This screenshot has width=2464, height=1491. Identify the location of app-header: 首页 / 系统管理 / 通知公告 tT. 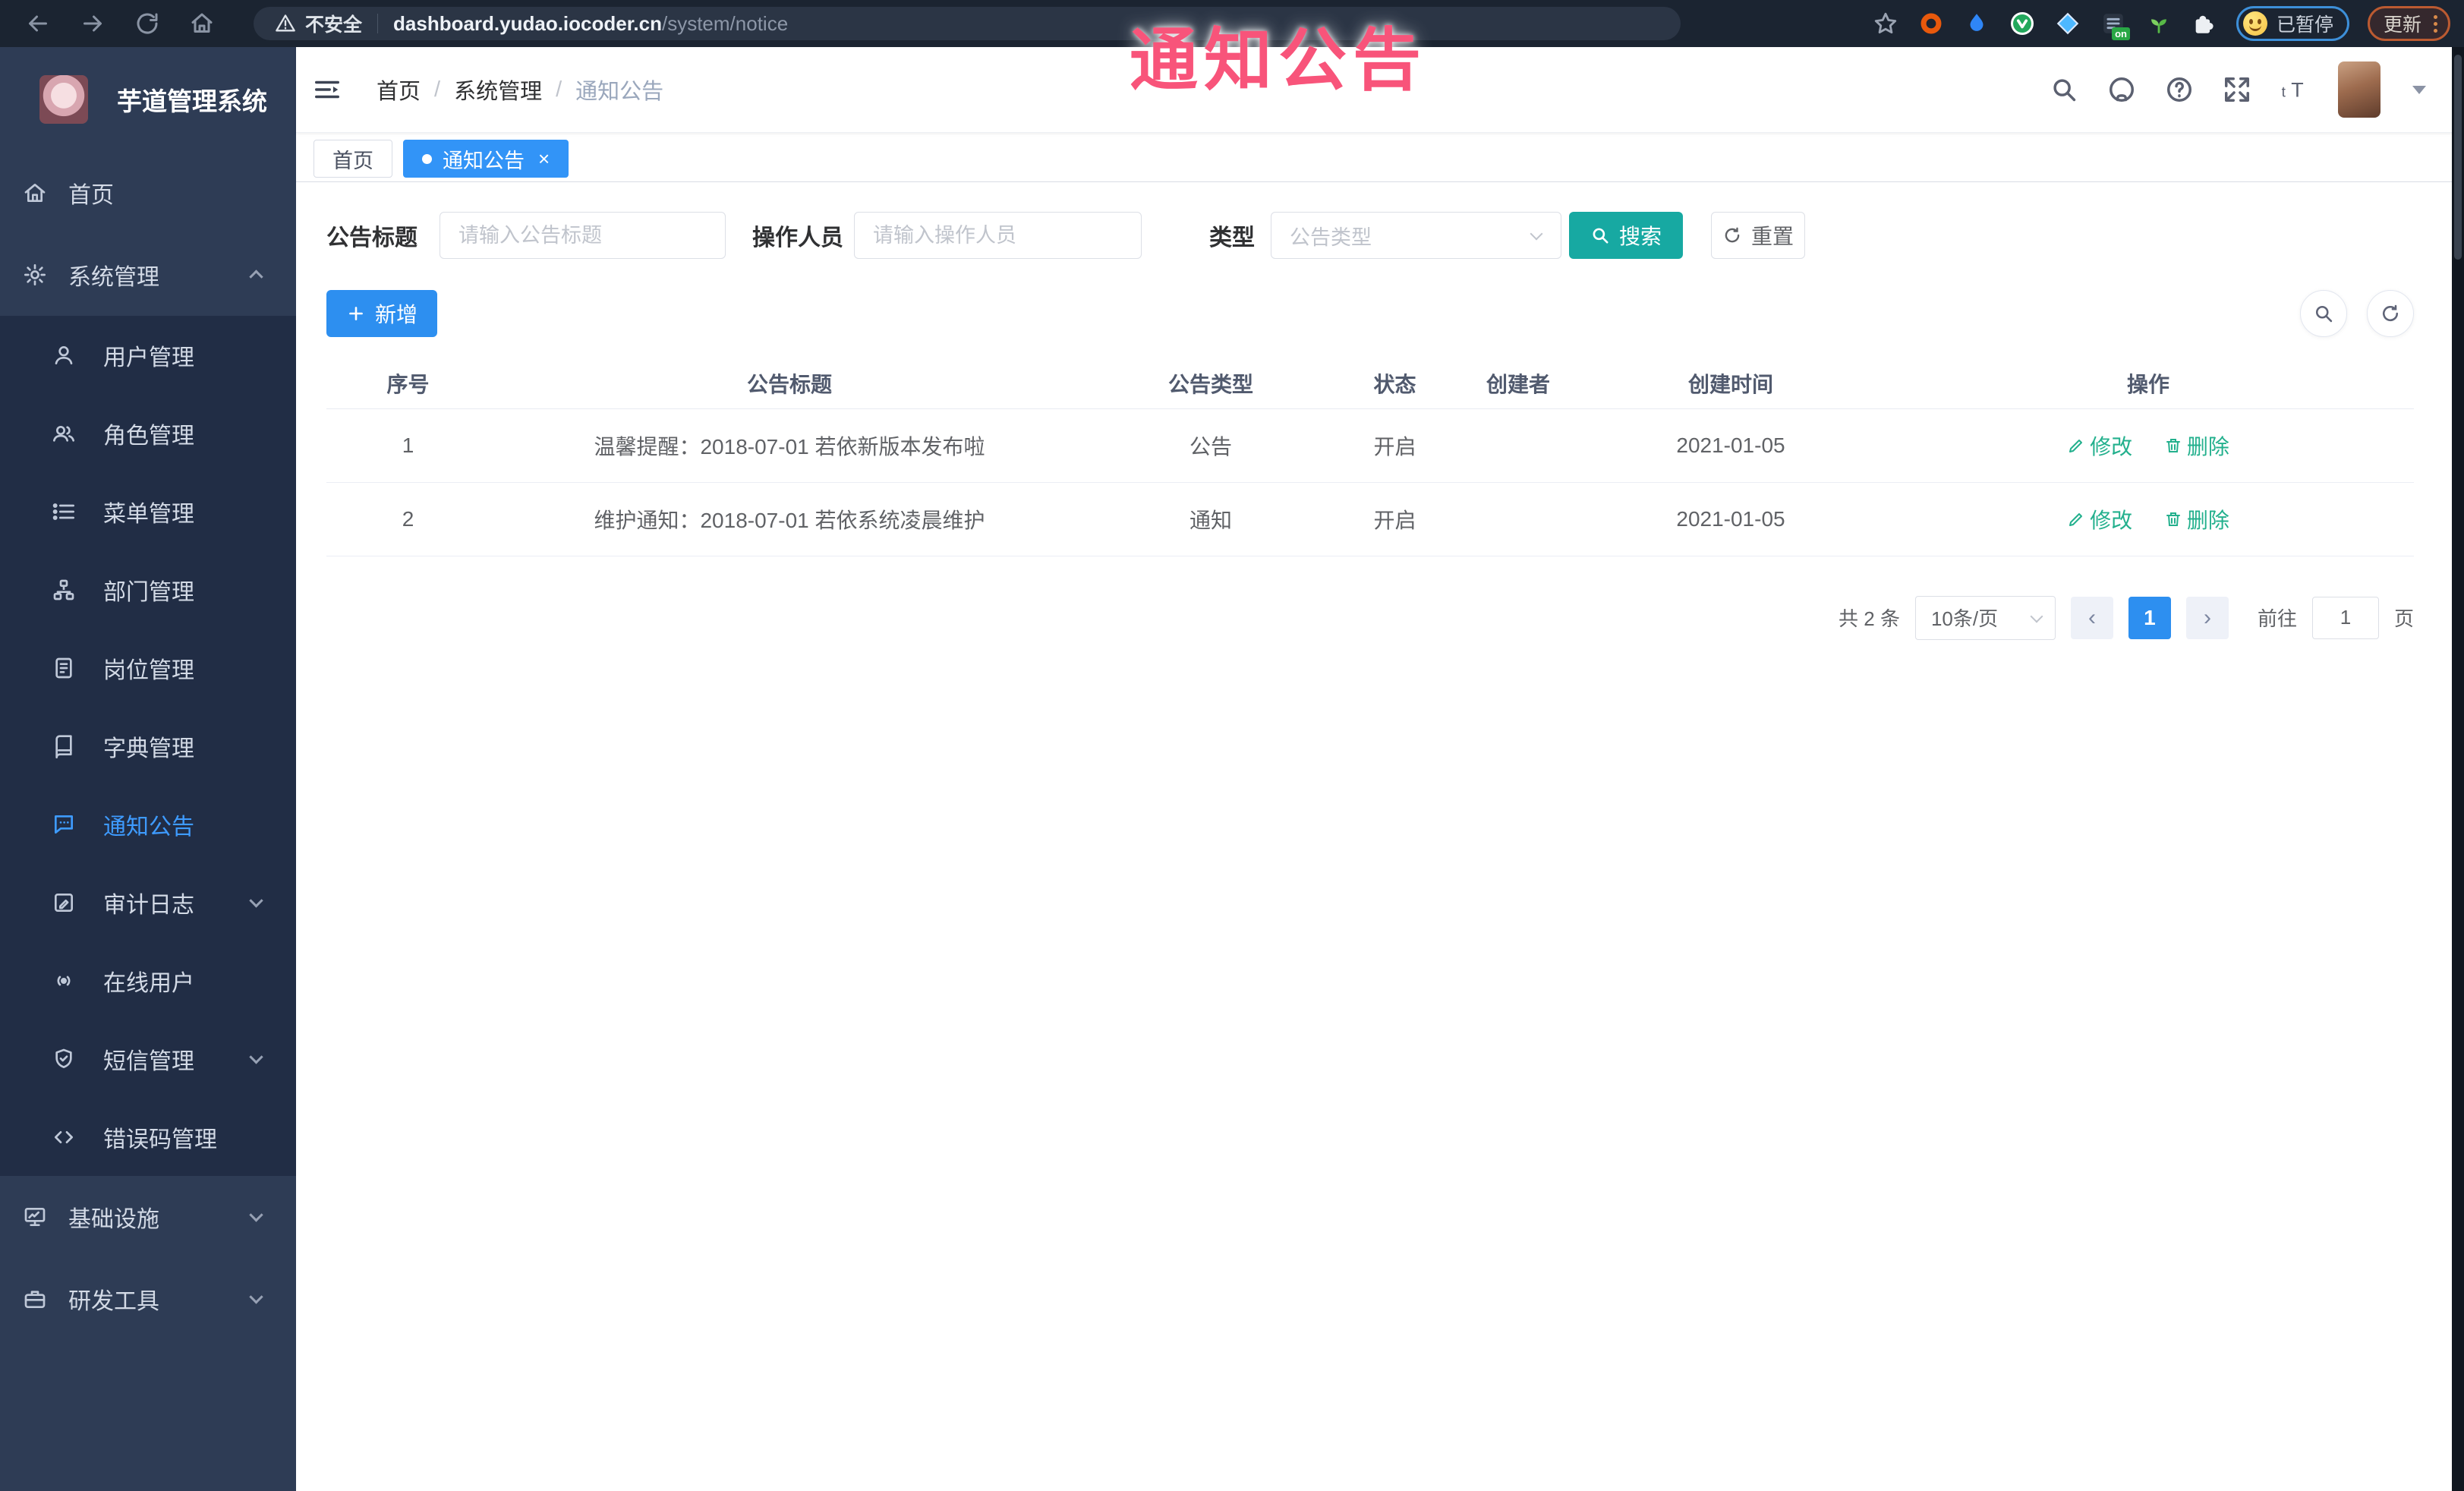
(1380, 90).